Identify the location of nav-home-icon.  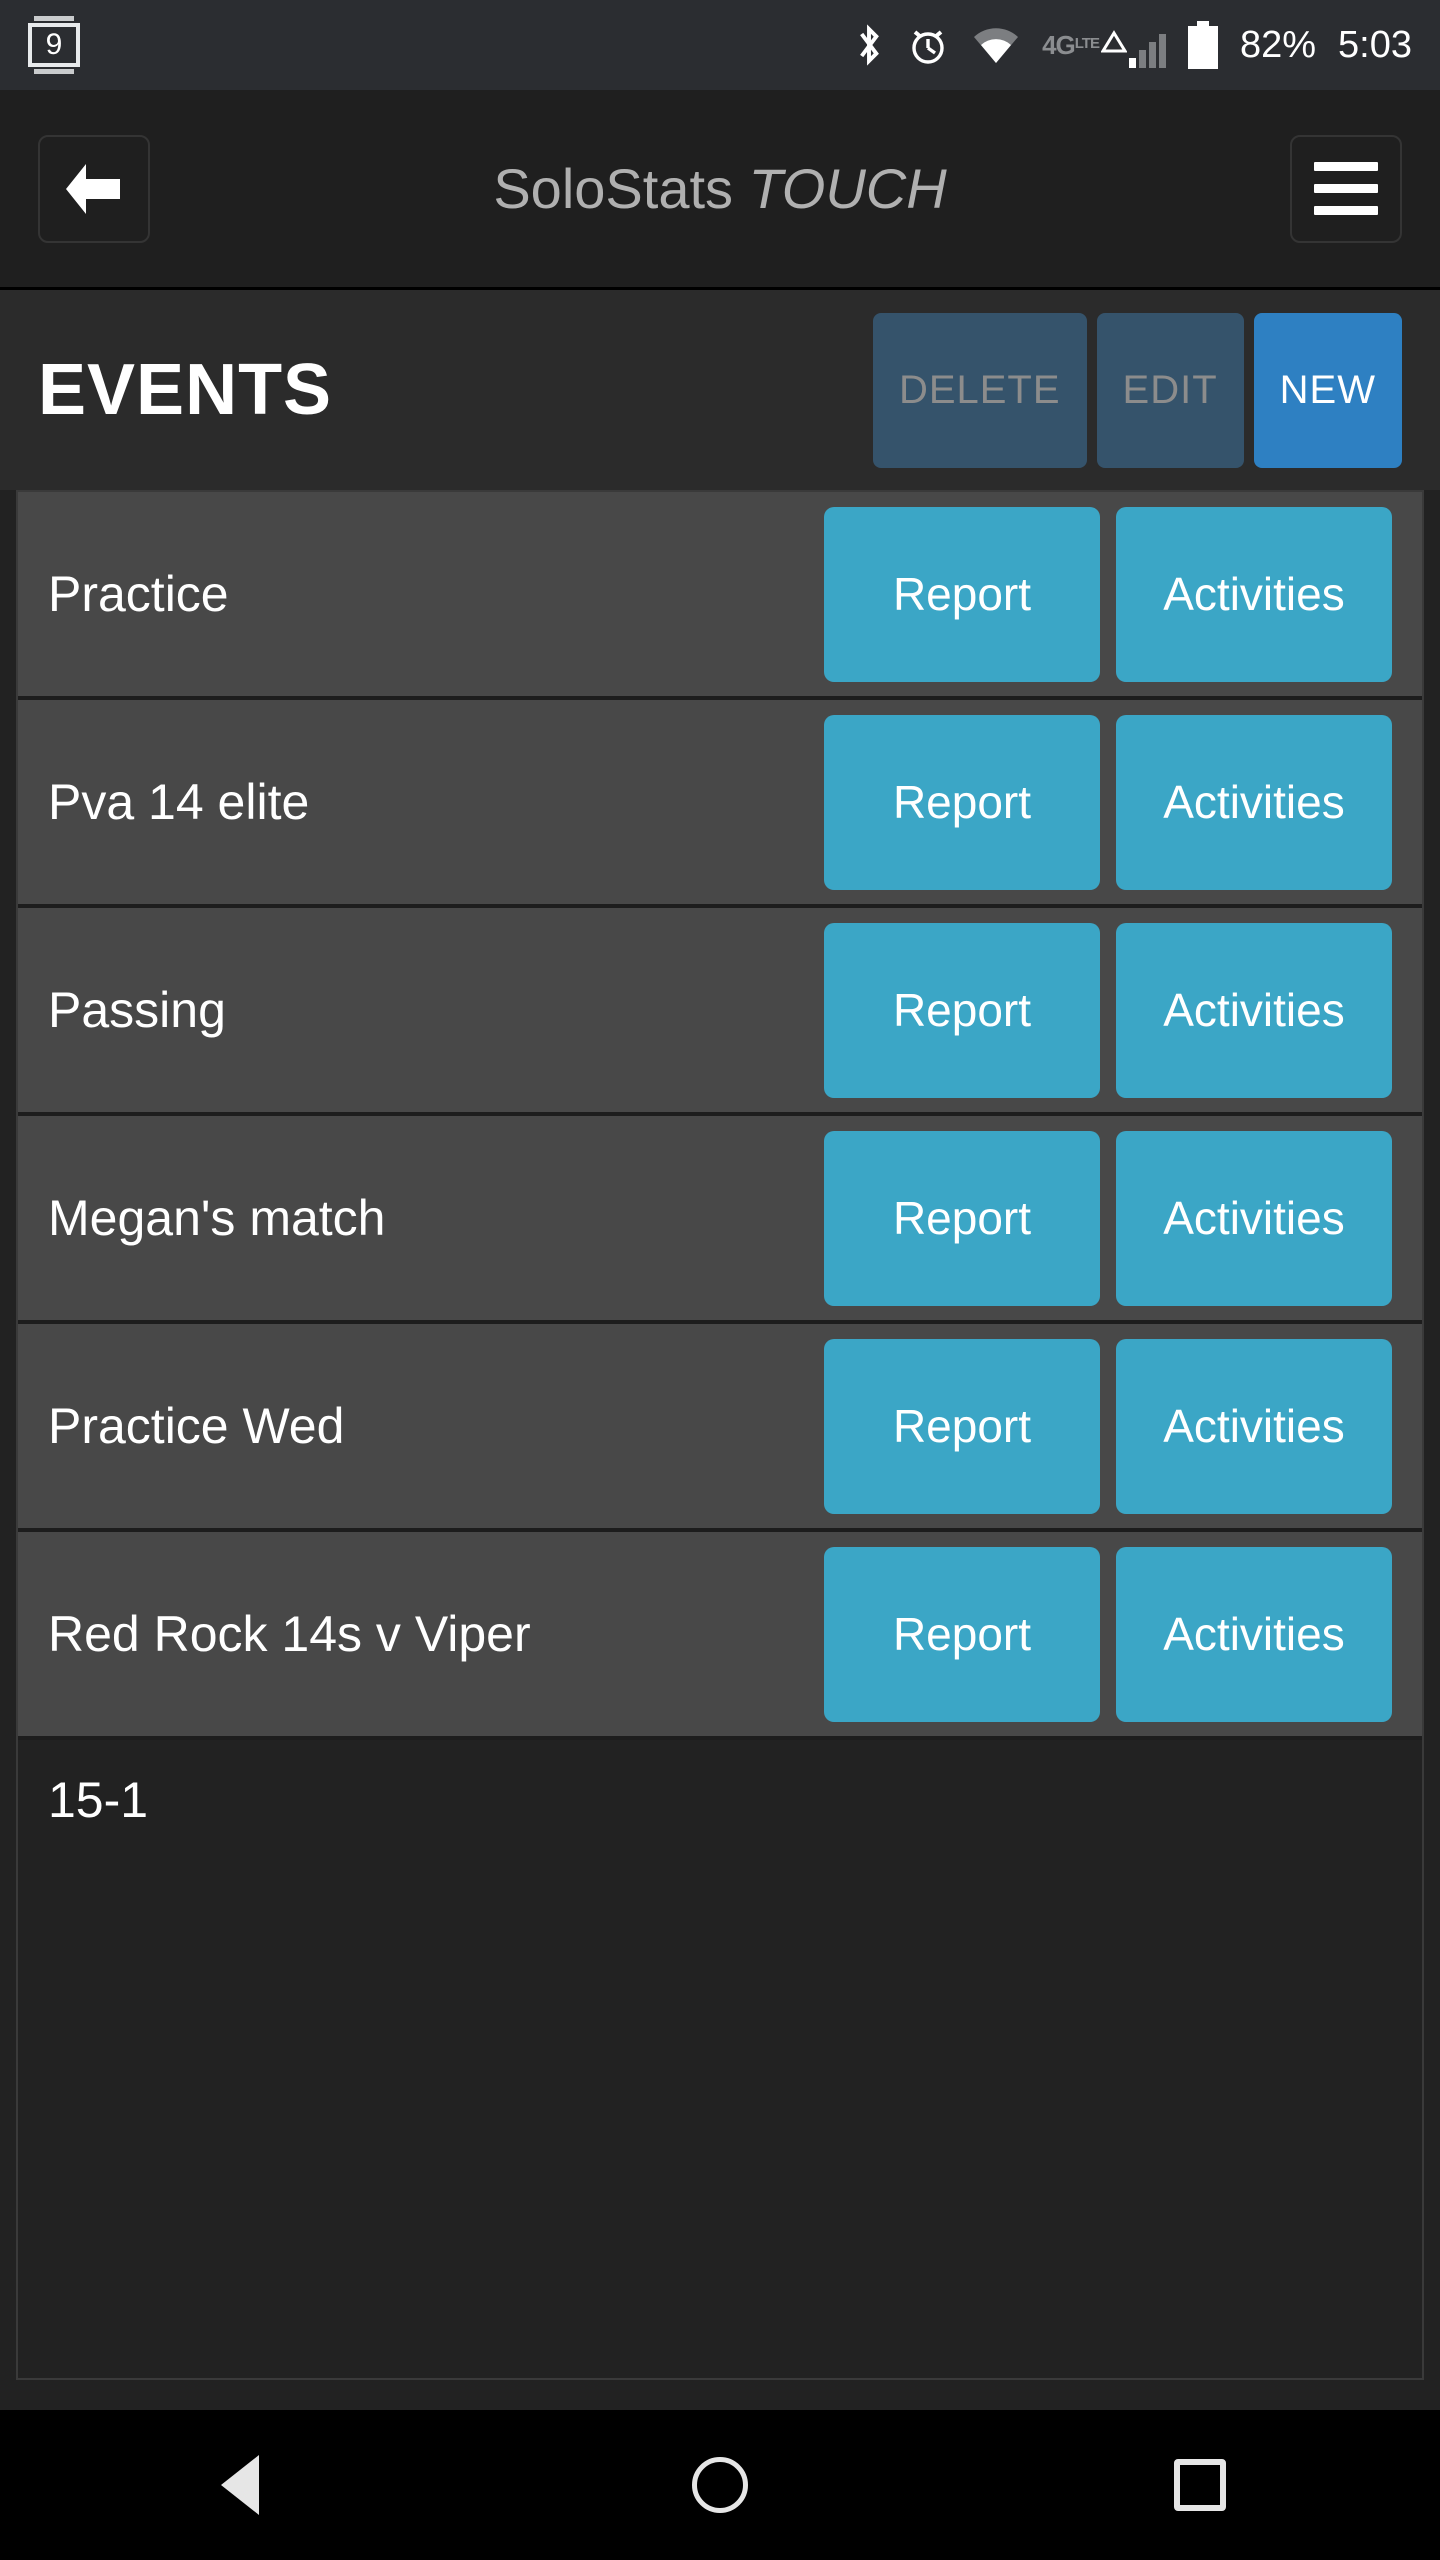
(720, 2485).